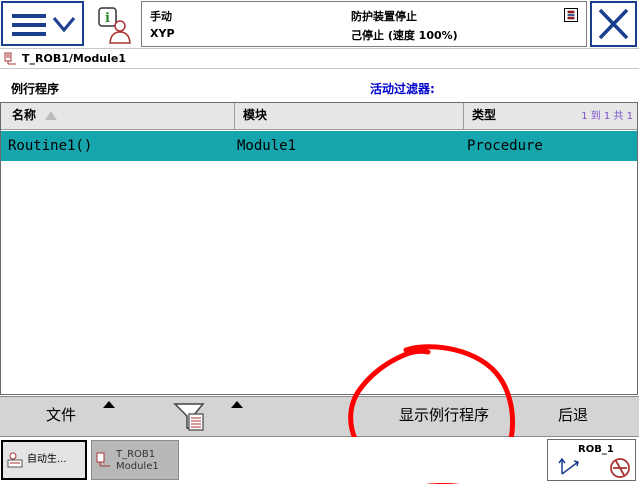  I want to click on show-routine-button: 显示例行程序, so click(444, 416).